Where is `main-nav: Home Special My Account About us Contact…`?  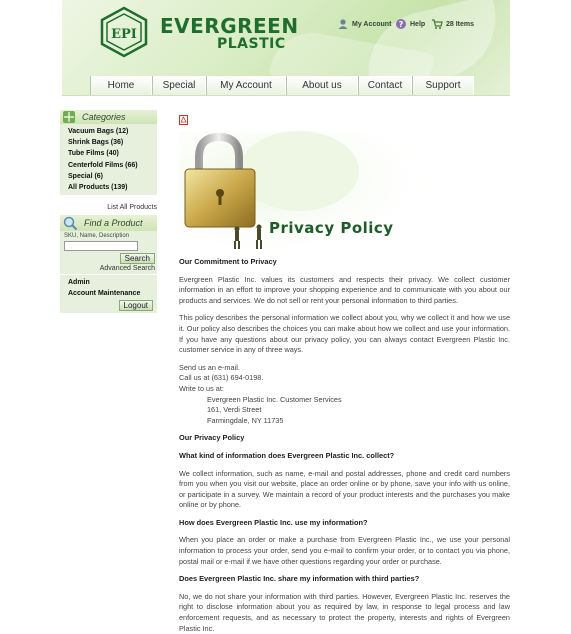
main-nav: Home Special My Account About us Contact… is located at coordinates (282, 85).